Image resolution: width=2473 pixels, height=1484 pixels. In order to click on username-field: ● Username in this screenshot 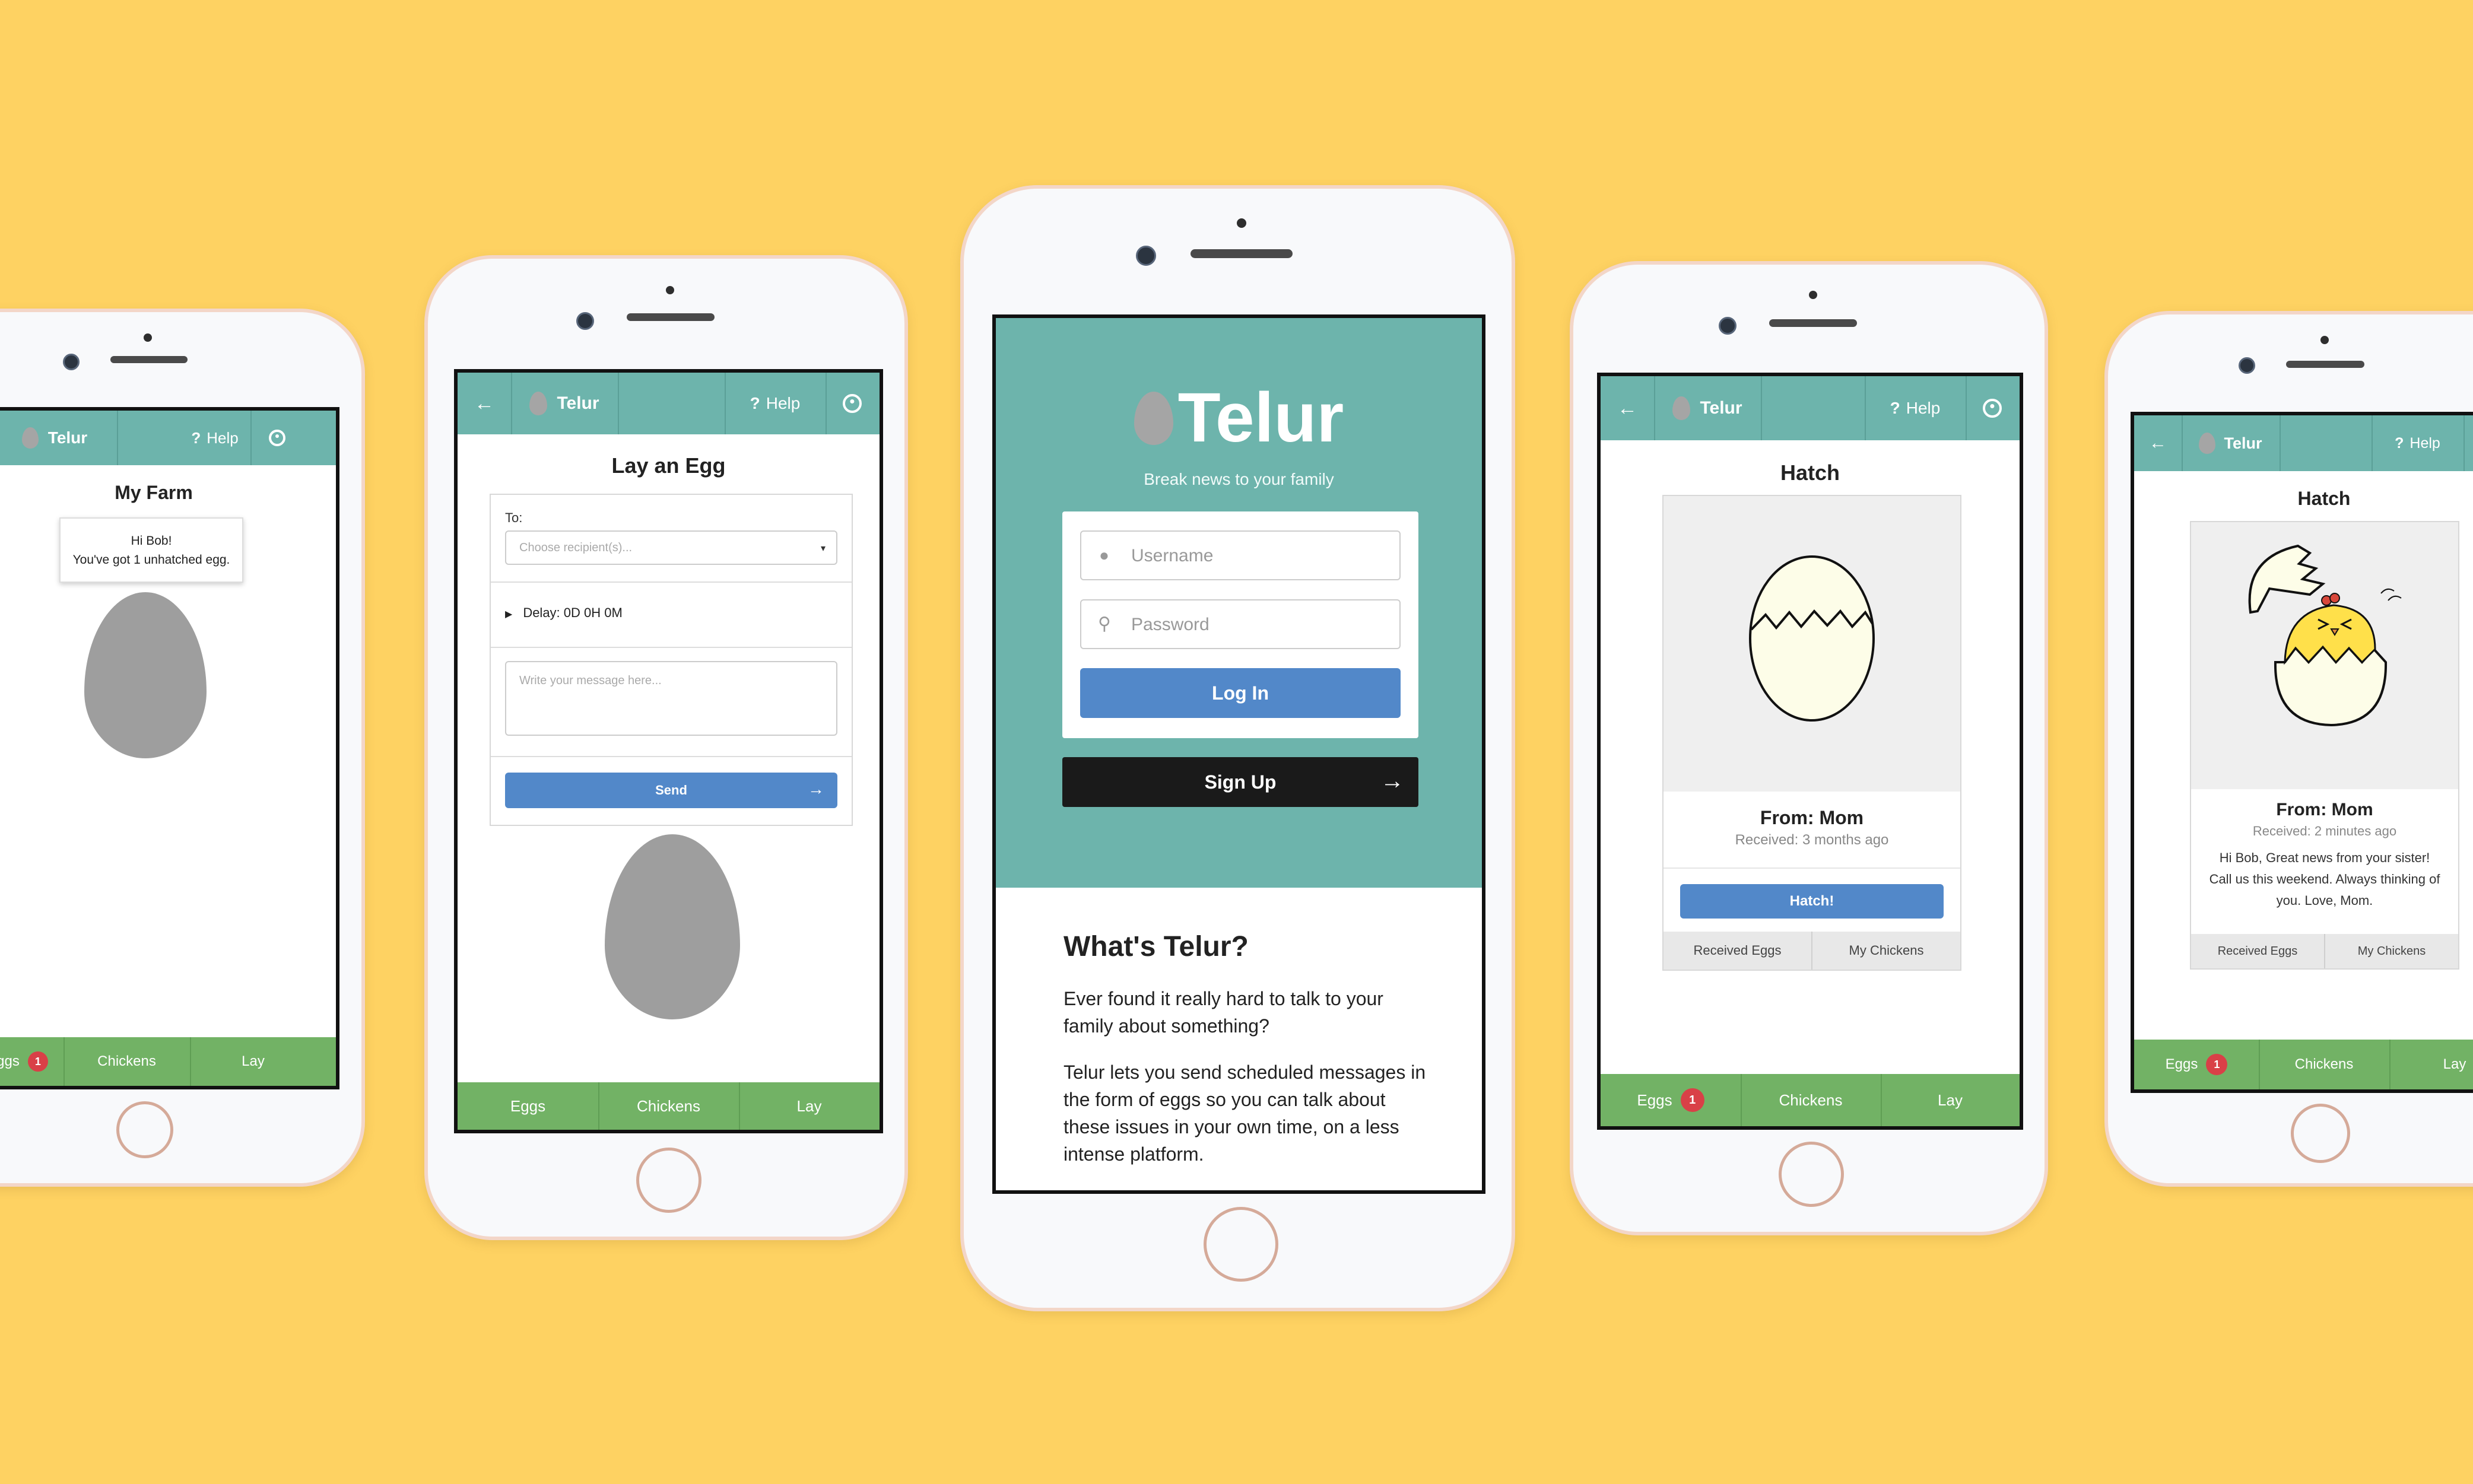, I will do `click(1240, 555)`.